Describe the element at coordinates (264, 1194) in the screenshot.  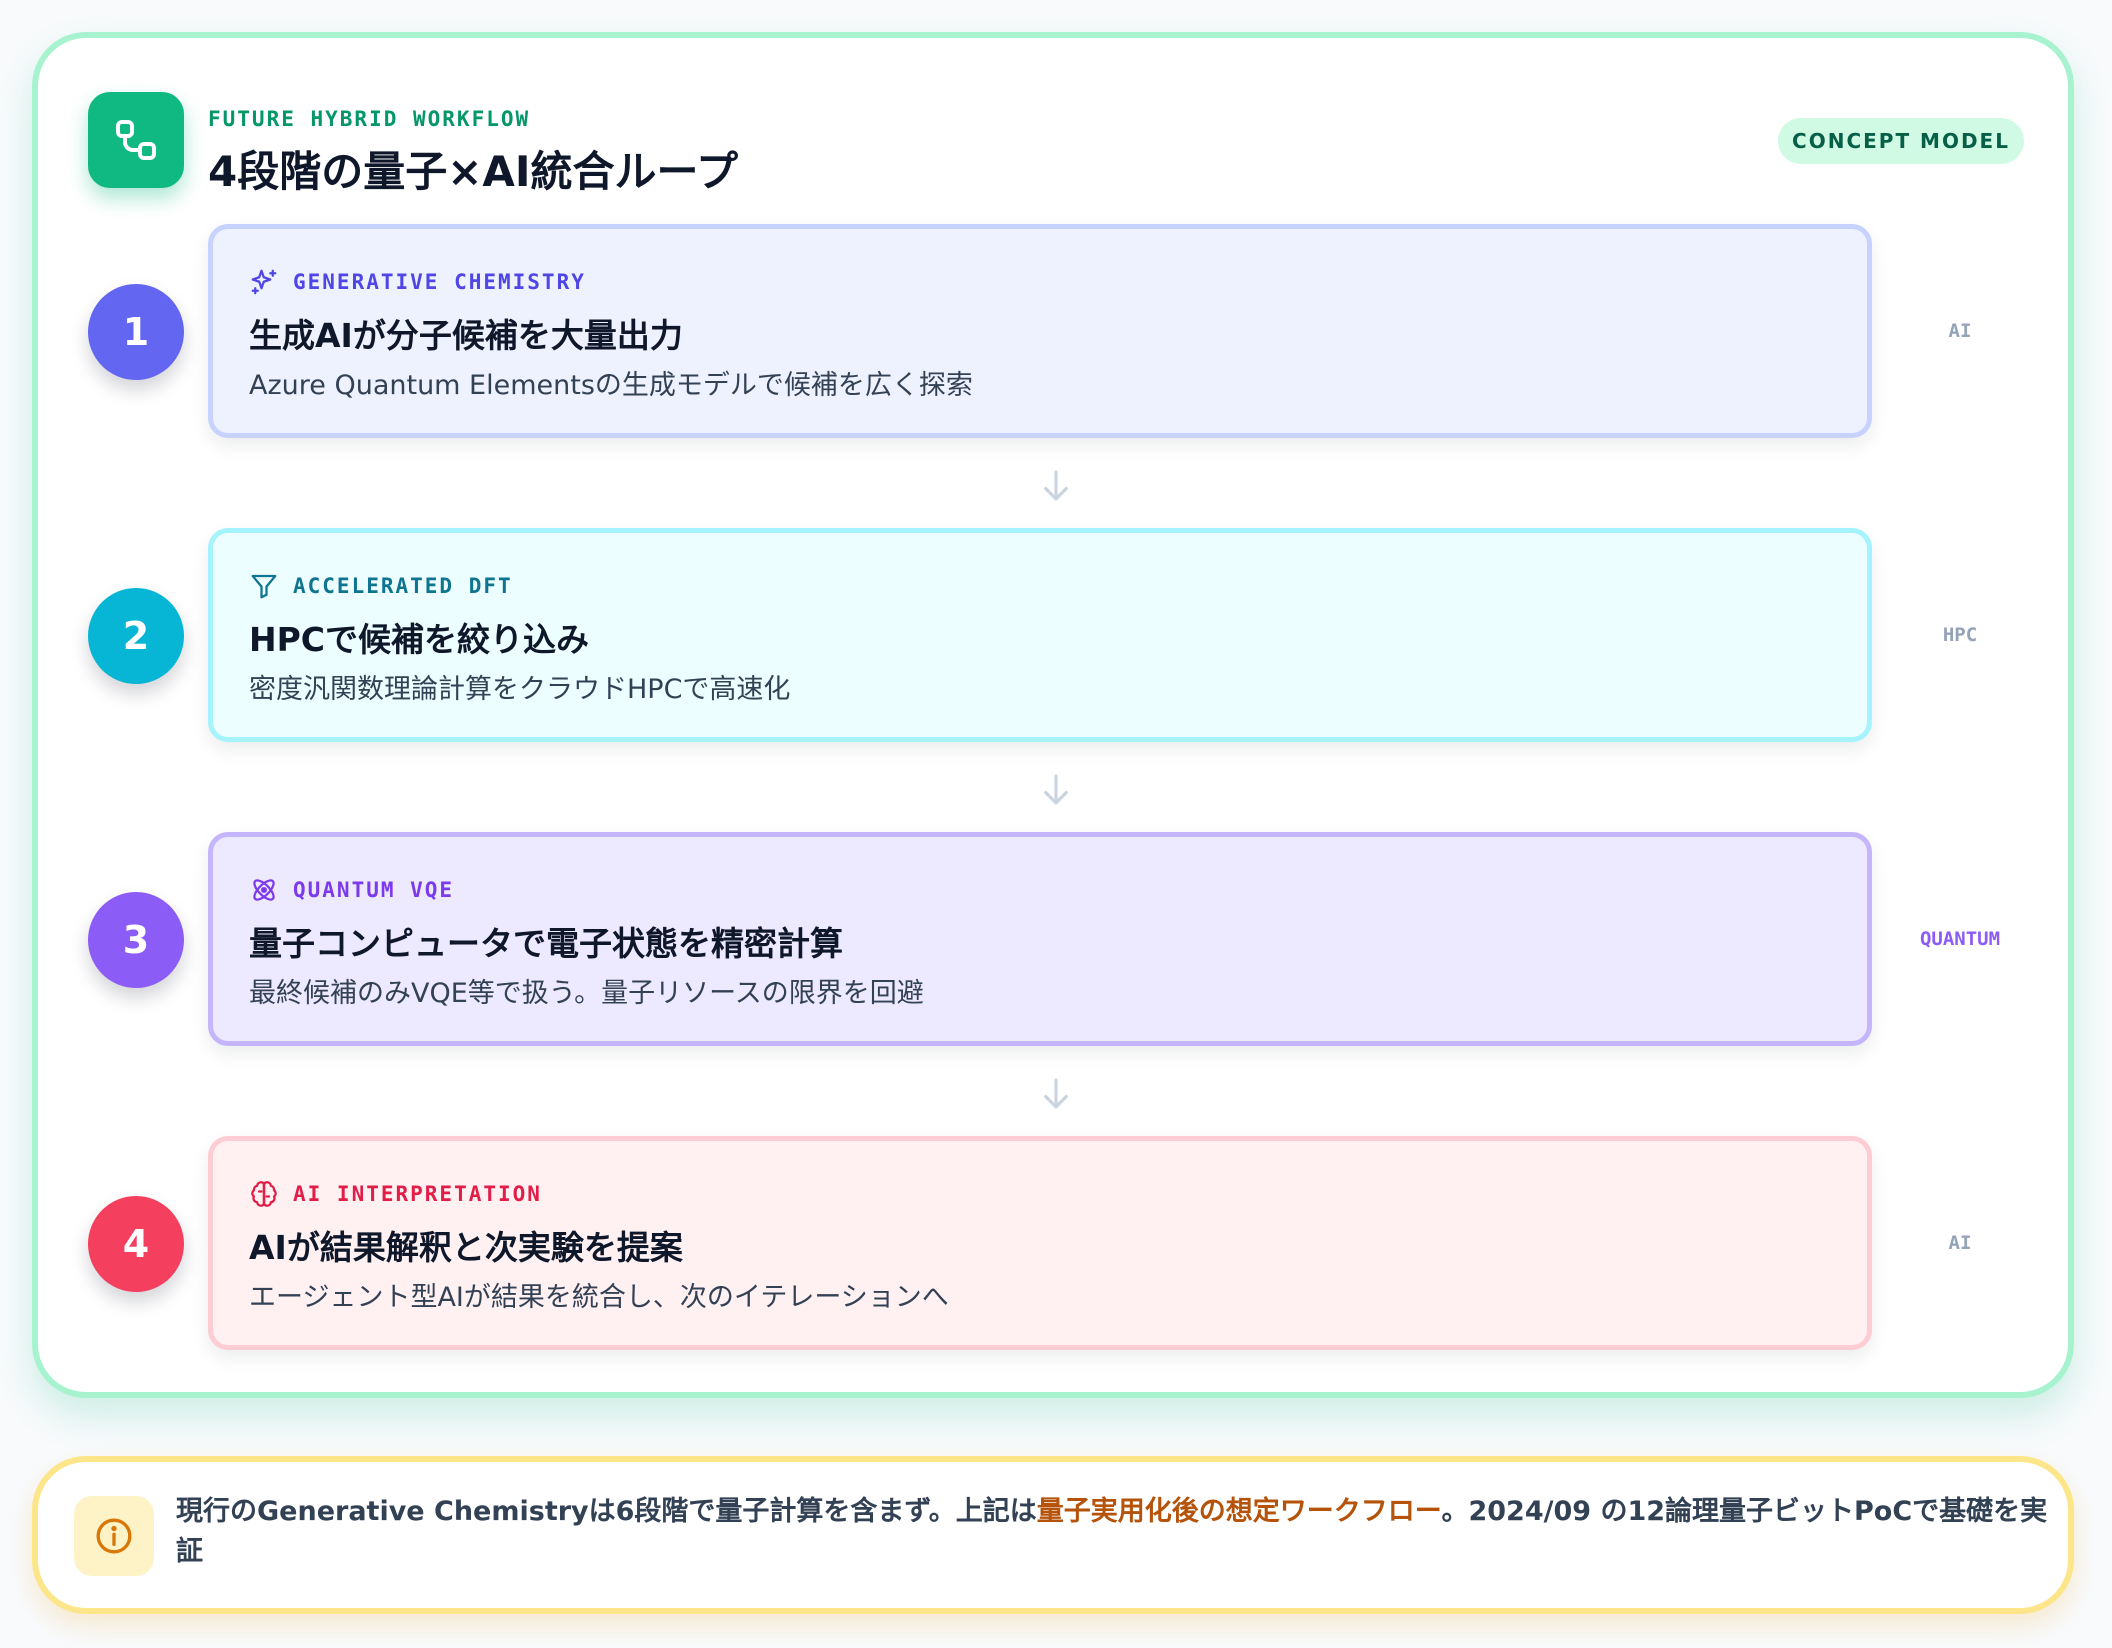
I see `brain-icon` at that location.